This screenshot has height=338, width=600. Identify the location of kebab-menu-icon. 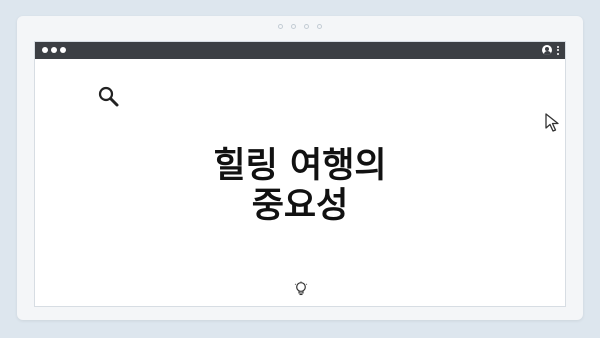
(558, 50).